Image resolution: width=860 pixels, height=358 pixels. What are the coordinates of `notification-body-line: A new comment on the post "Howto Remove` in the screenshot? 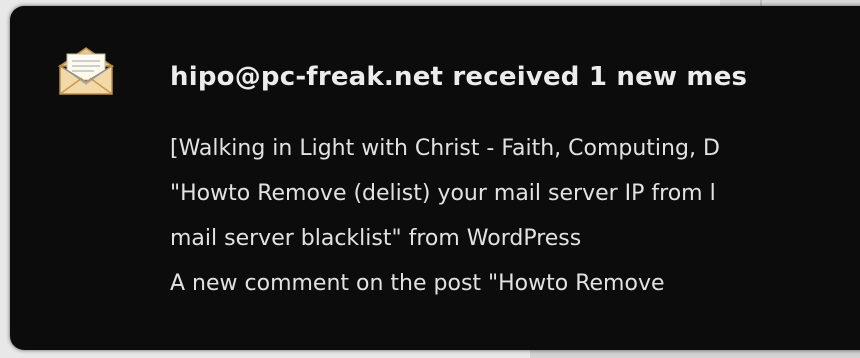 It's located at (417, 283).